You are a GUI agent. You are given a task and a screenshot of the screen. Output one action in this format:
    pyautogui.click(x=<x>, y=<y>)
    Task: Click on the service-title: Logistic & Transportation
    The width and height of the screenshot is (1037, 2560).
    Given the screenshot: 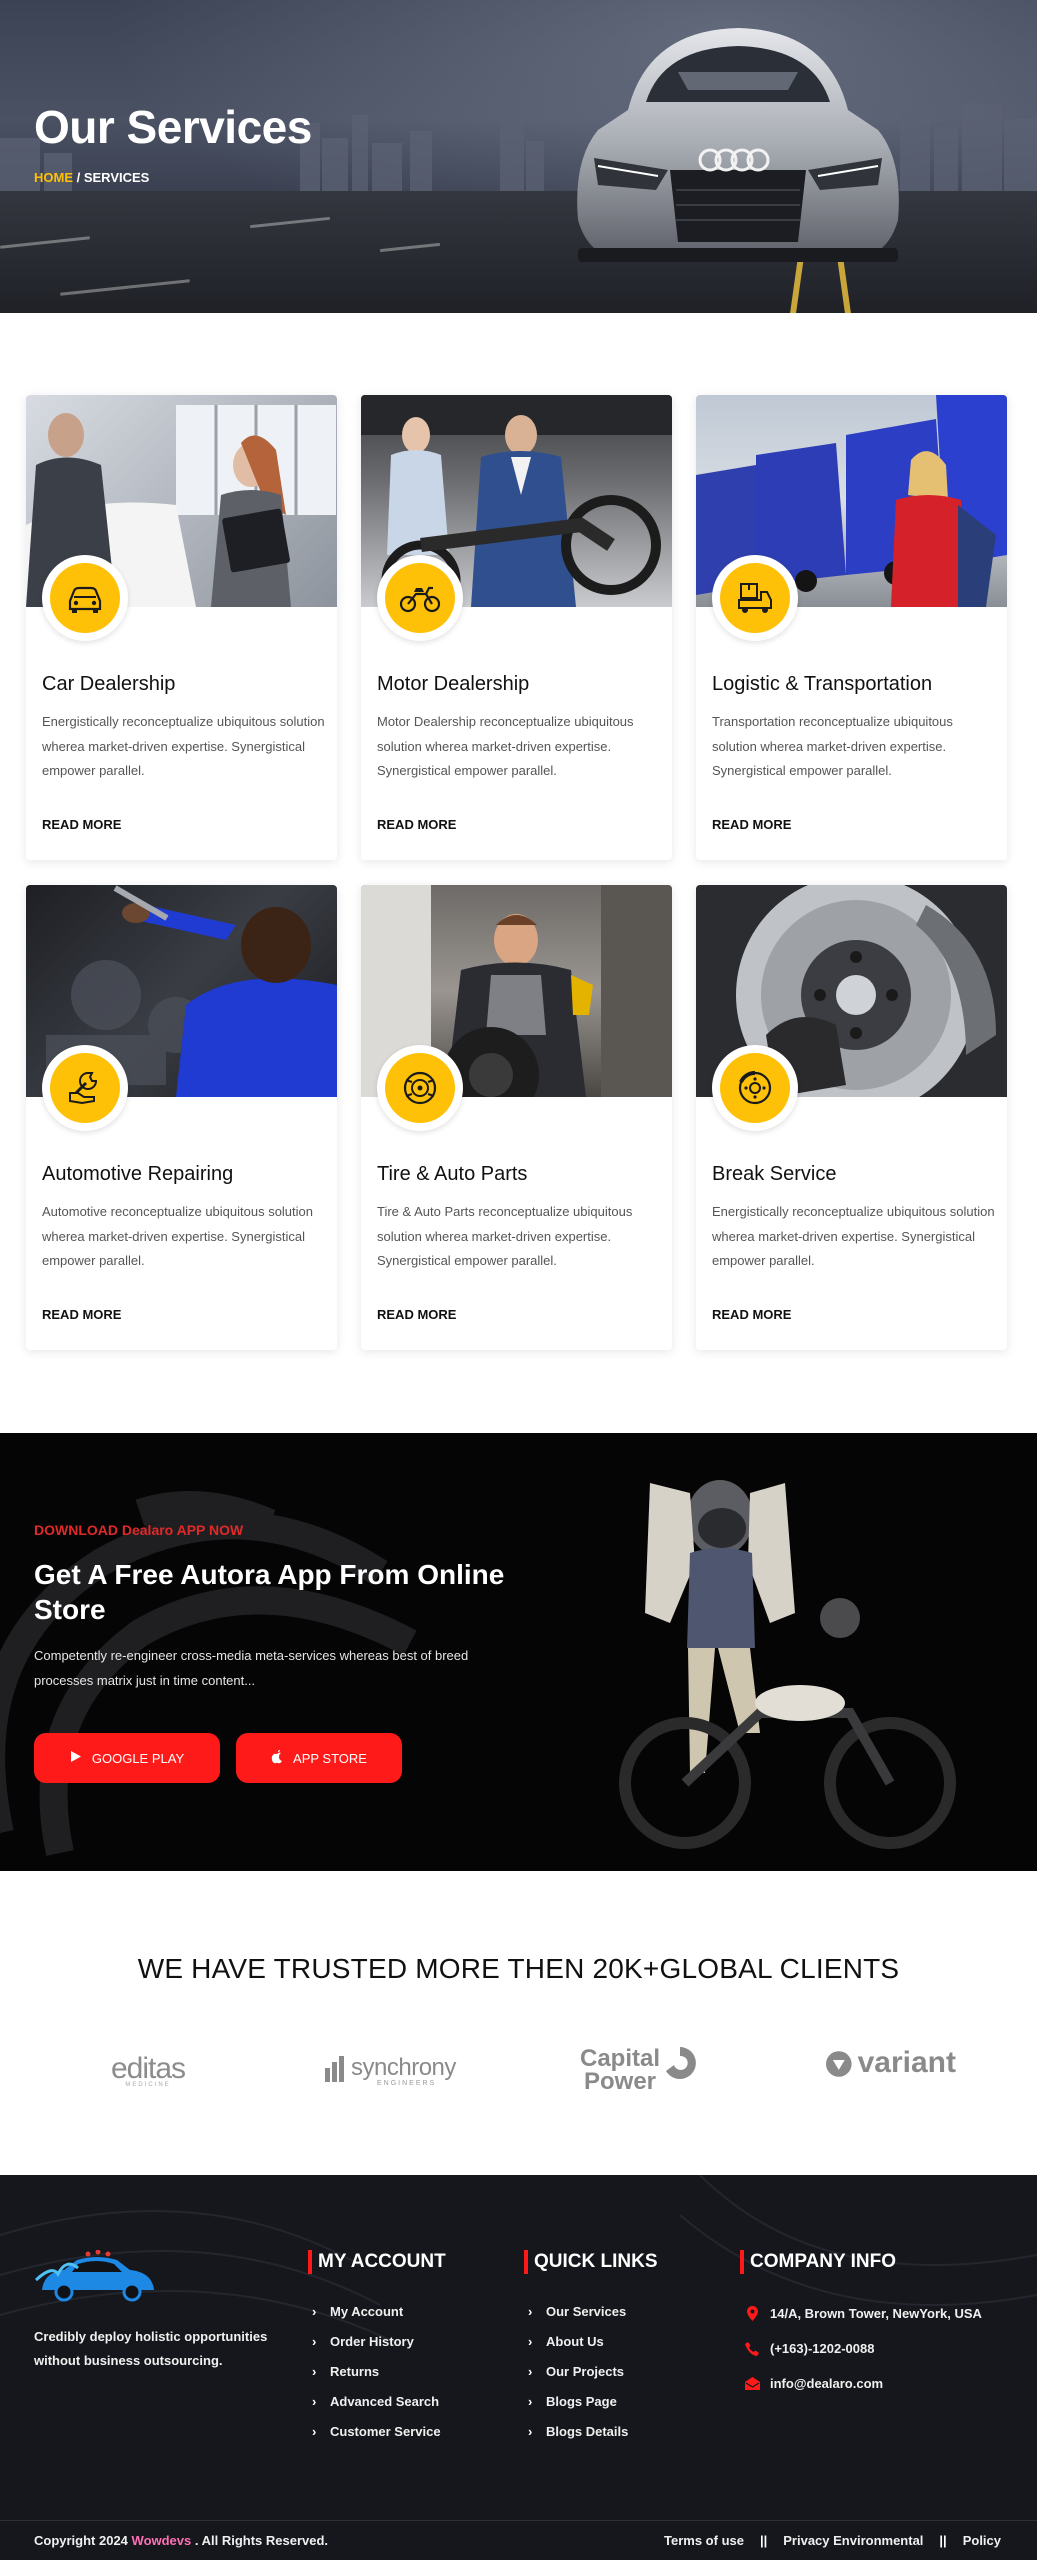 What is the action you would take?
    pyautogui.click(x=822, y=684)
    